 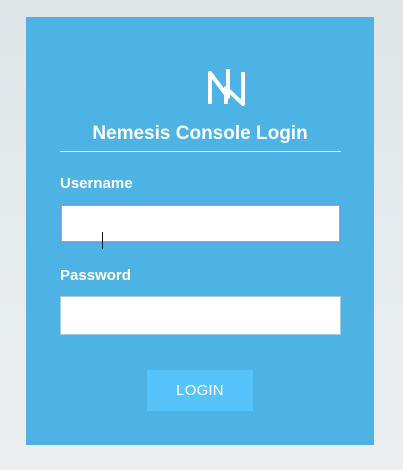 I want to click on title-divider, so click(x=200, y=151).